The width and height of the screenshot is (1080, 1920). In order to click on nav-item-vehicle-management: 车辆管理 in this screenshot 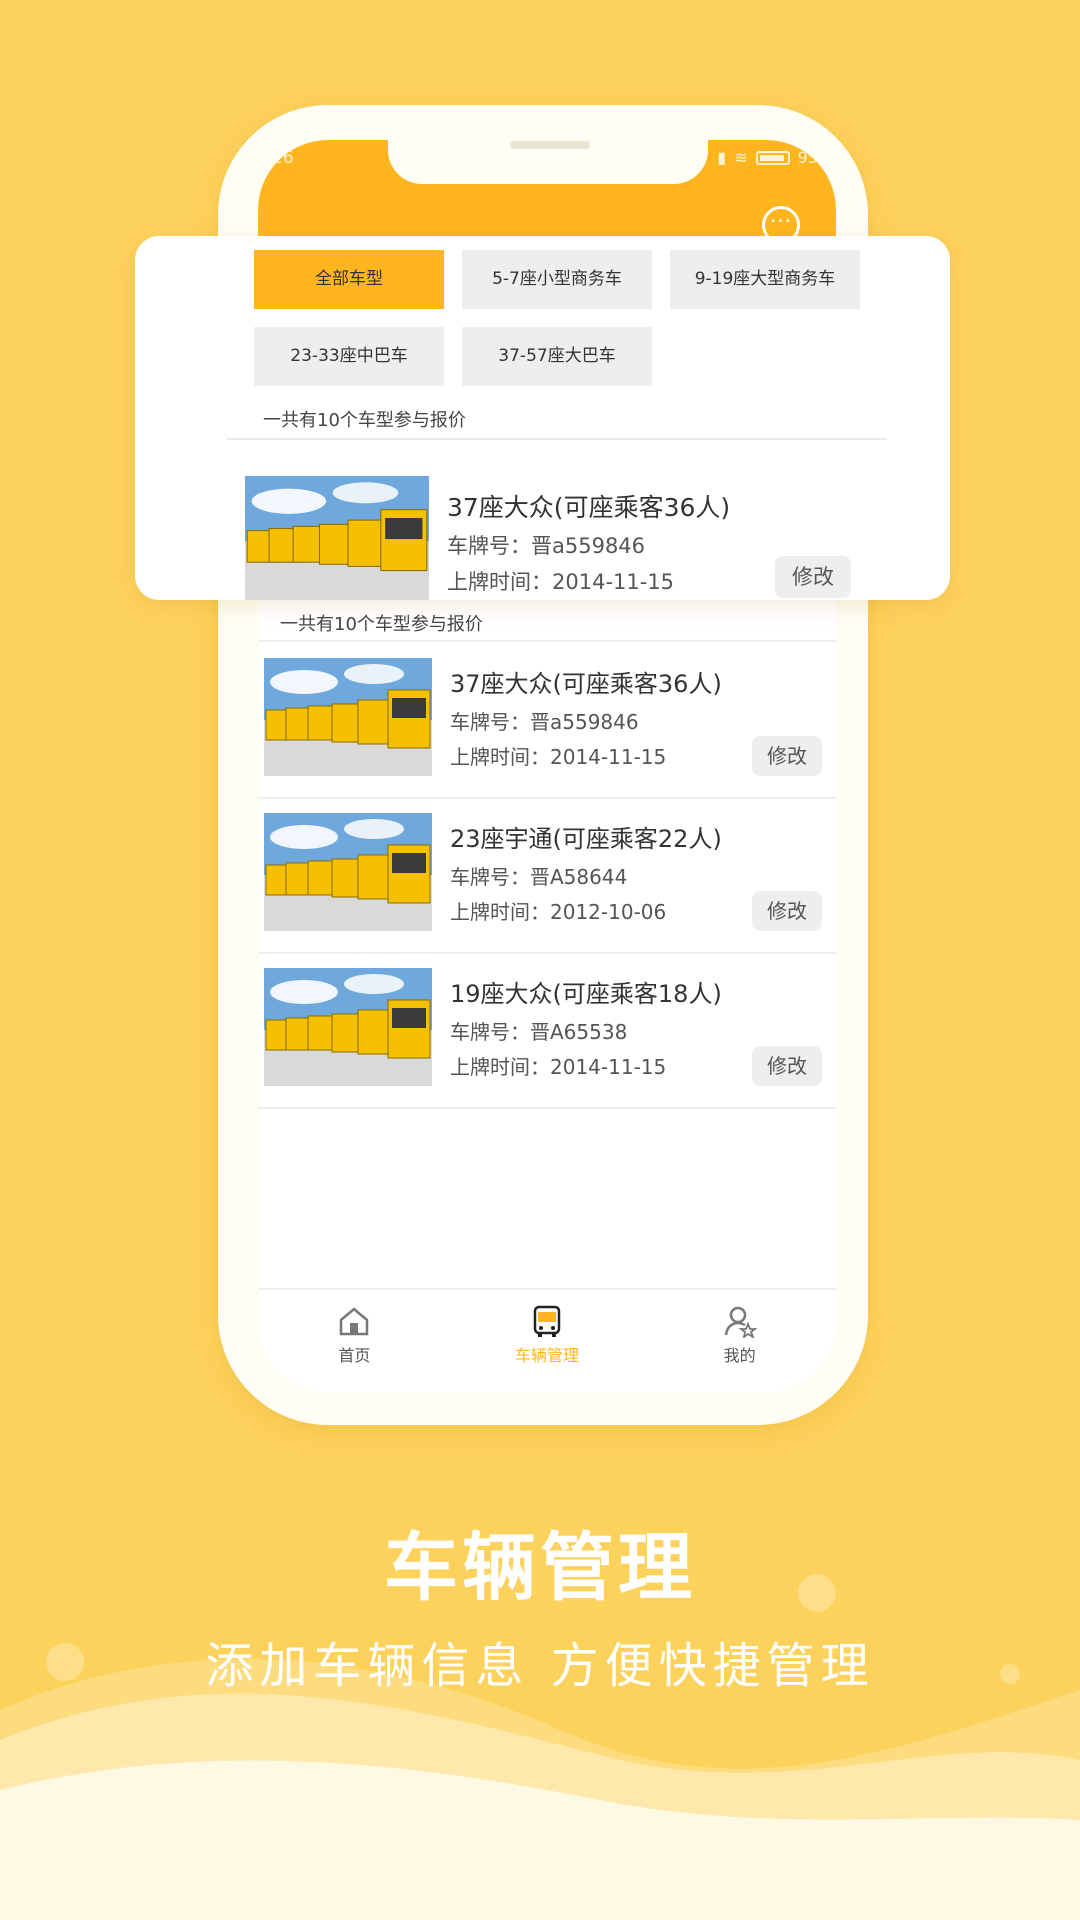, I will do `click(547, 1341)`.